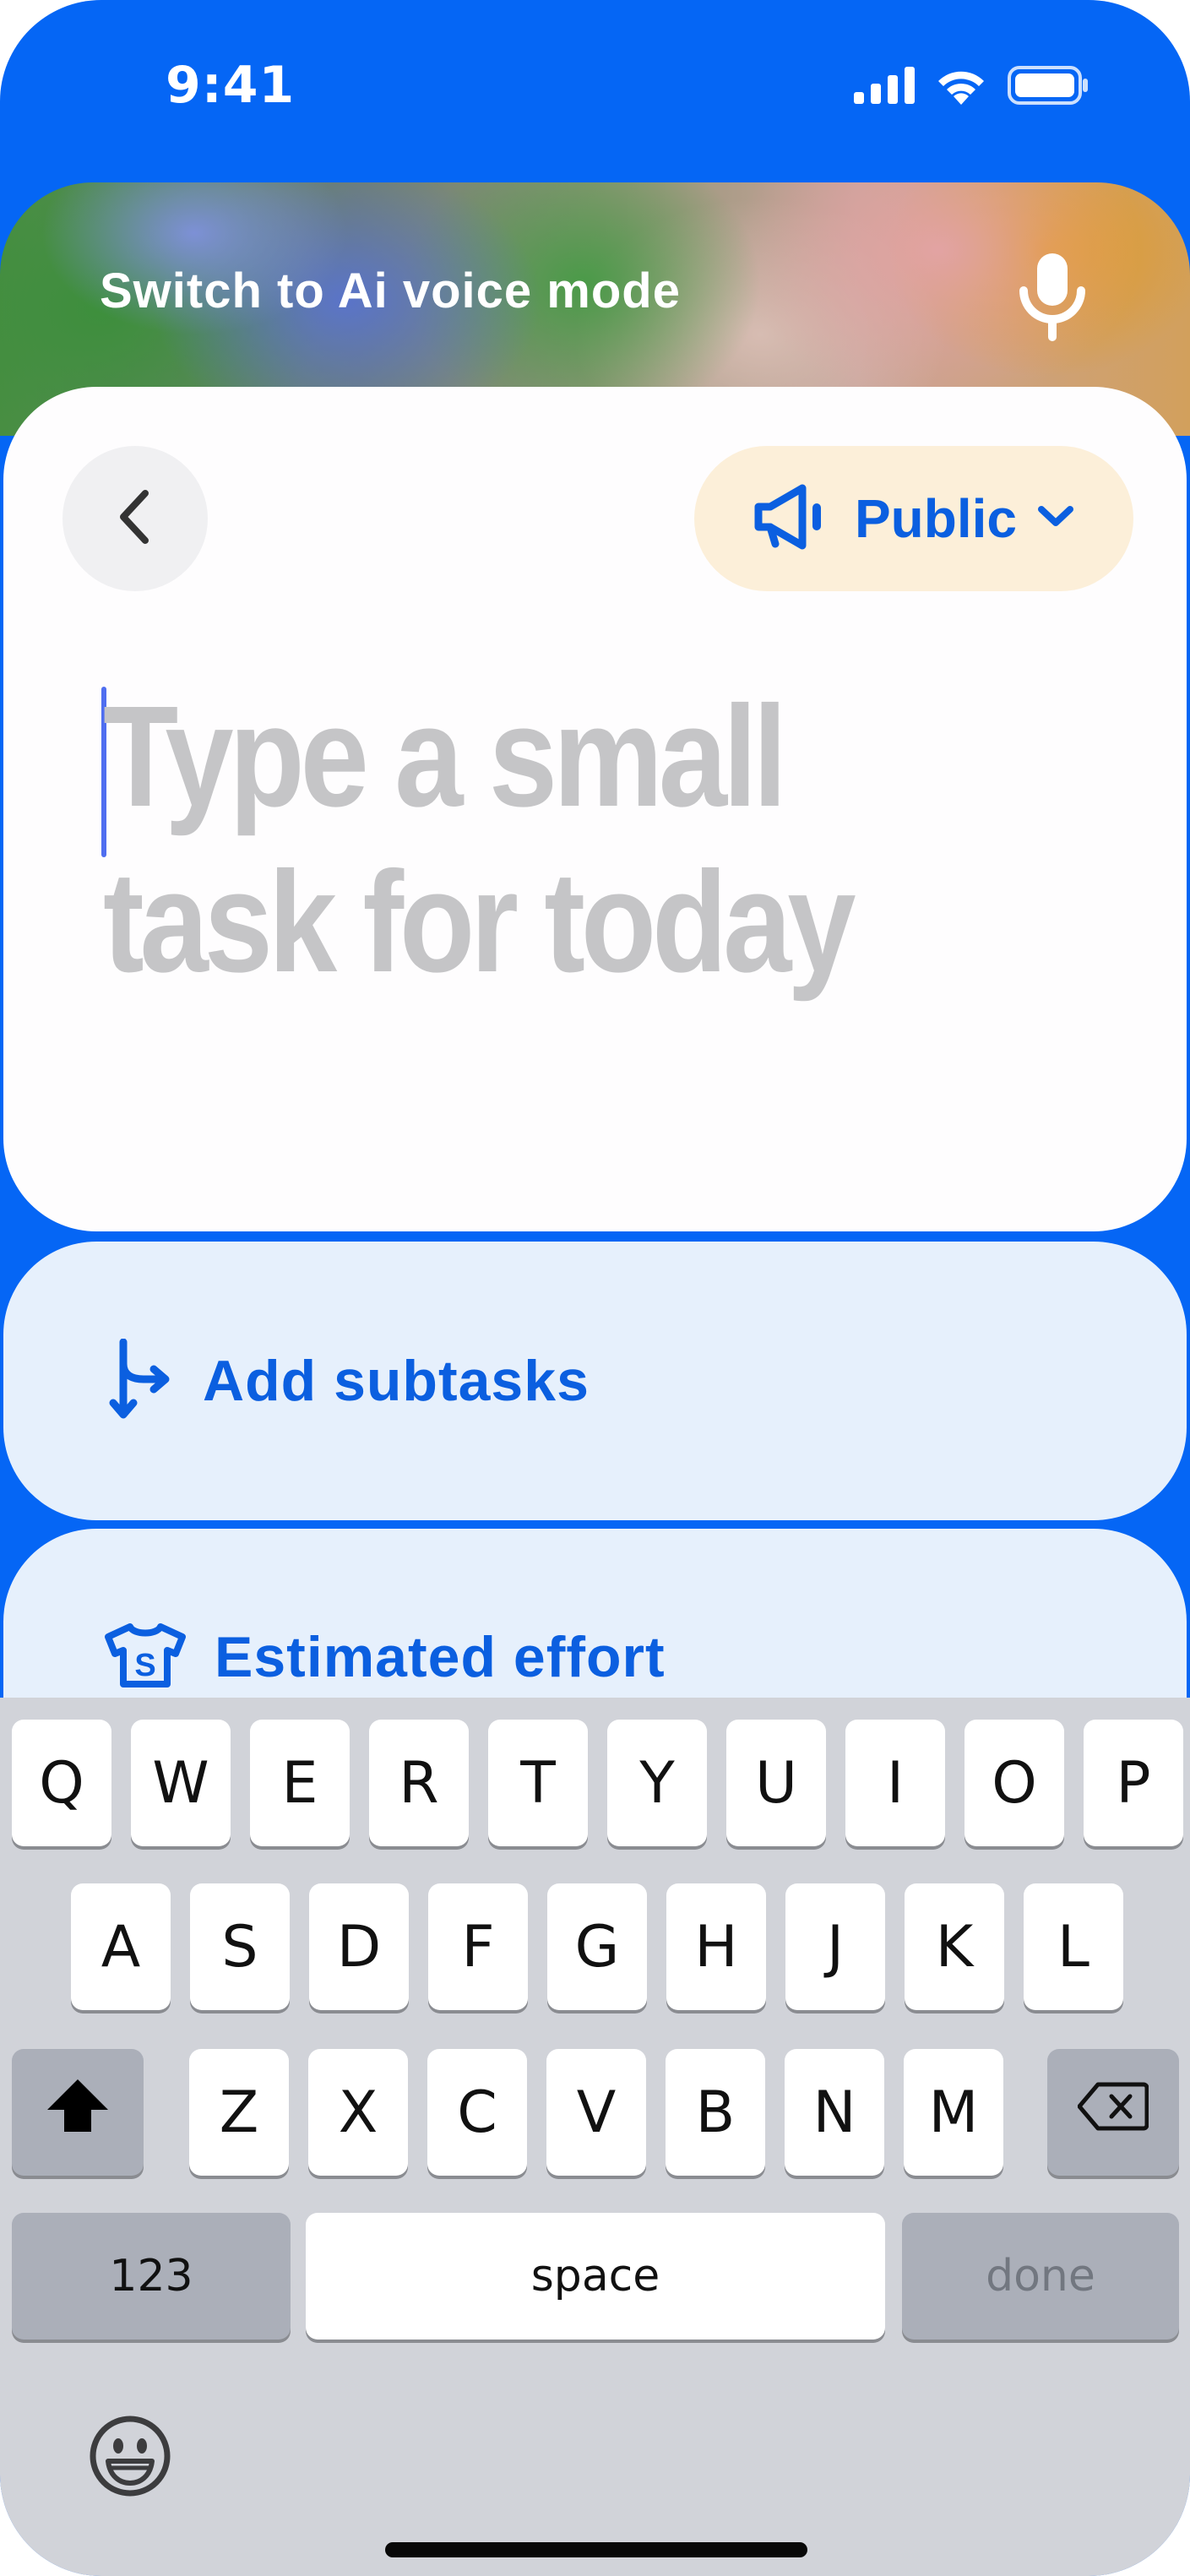  I want to click on task-input-placeholder-line2: task for today, so click(479, 922).